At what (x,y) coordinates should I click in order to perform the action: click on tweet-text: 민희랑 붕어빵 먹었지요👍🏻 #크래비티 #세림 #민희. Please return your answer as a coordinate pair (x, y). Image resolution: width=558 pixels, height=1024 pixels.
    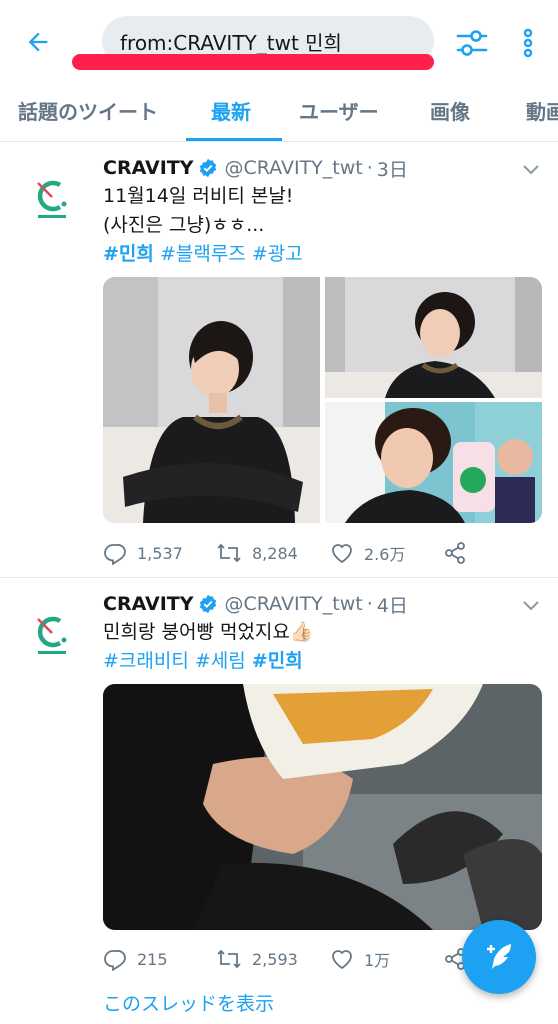
    Looking at the image, I should click on (318, 647).